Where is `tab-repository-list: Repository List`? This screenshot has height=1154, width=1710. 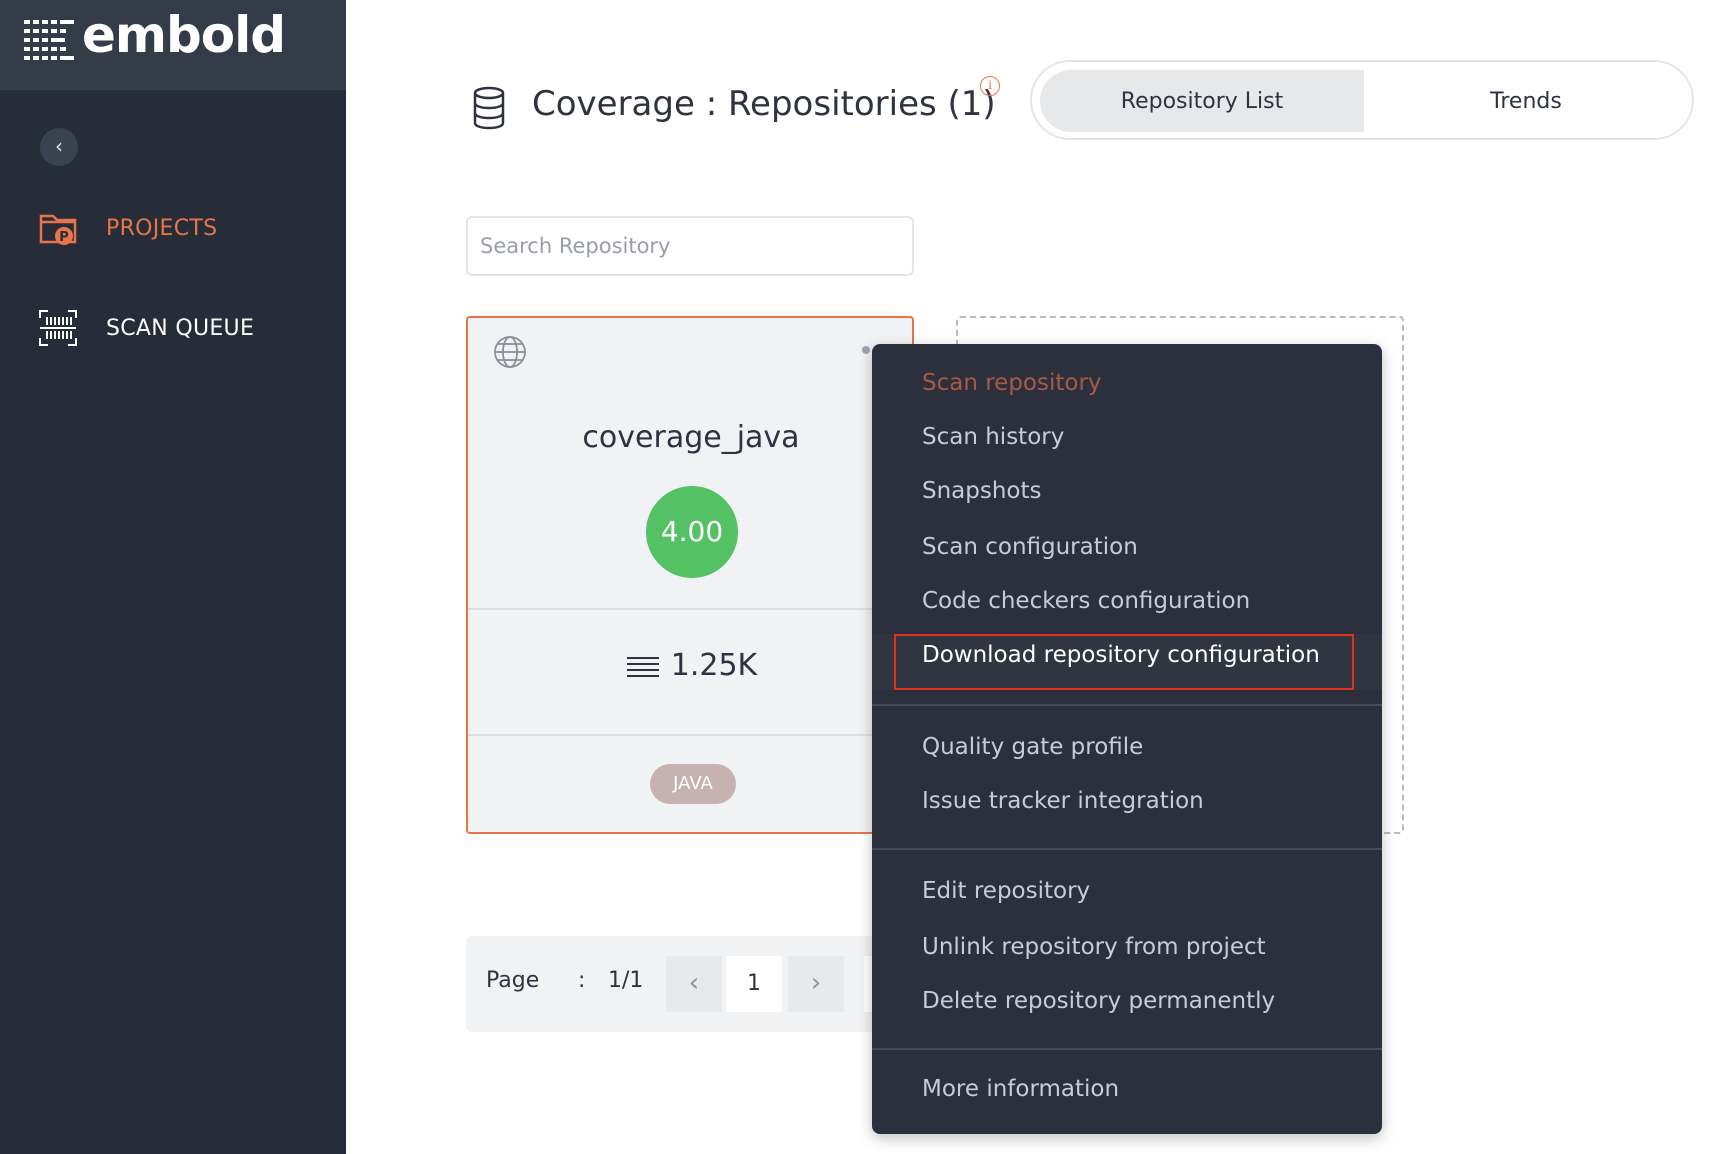 tab-repository-list: Repository List is located at coordinates (1202, 101).